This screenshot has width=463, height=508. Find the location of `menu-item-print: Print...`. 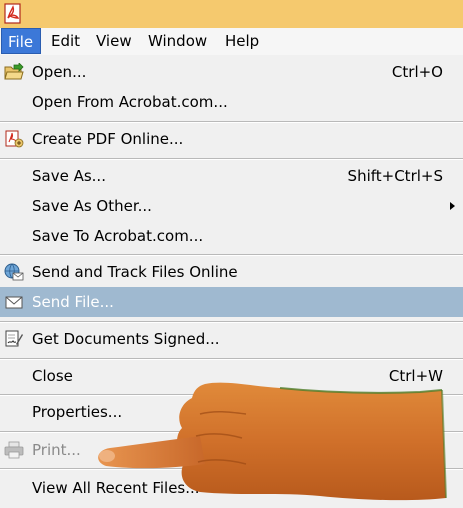

menu-item-print: Print... is located at coordinates (231, 450).